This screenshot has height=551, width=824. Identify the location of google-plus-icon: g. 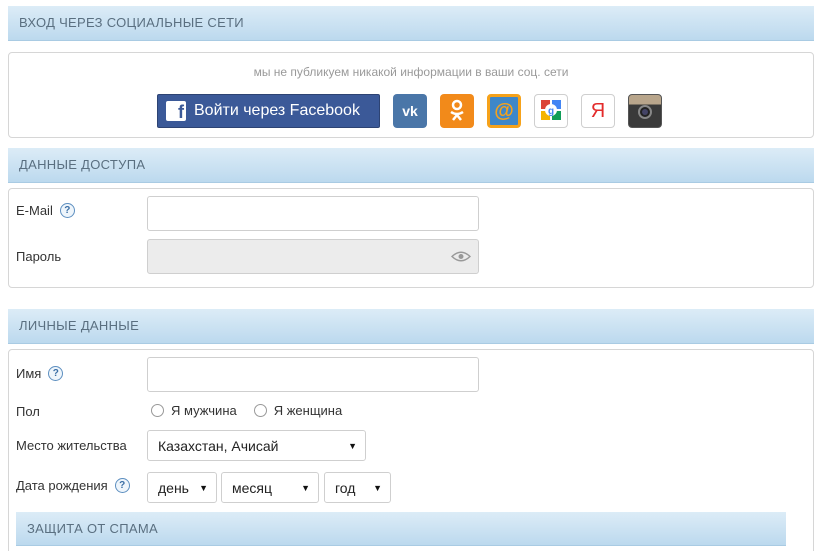
(551, 111).